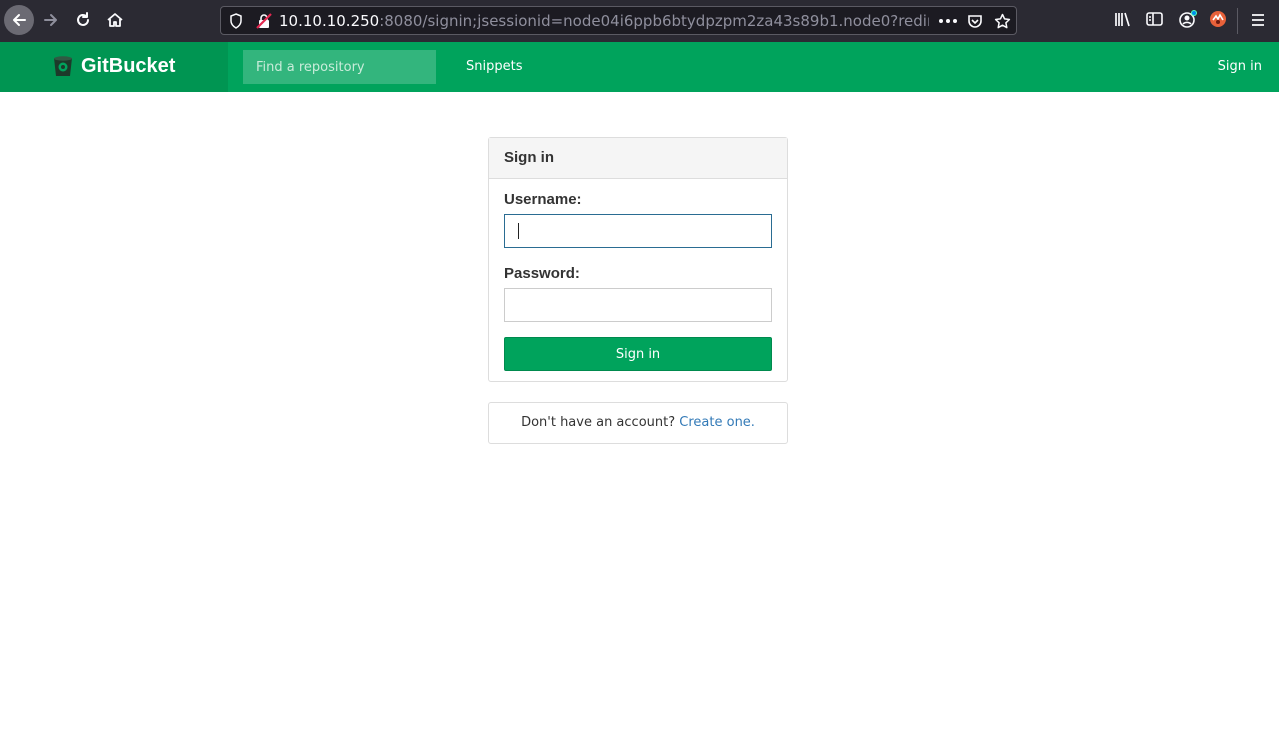  What do you see at coordinates (638, 305) in the screenshot?
I see `password-input` at bounding box center [638, 305].